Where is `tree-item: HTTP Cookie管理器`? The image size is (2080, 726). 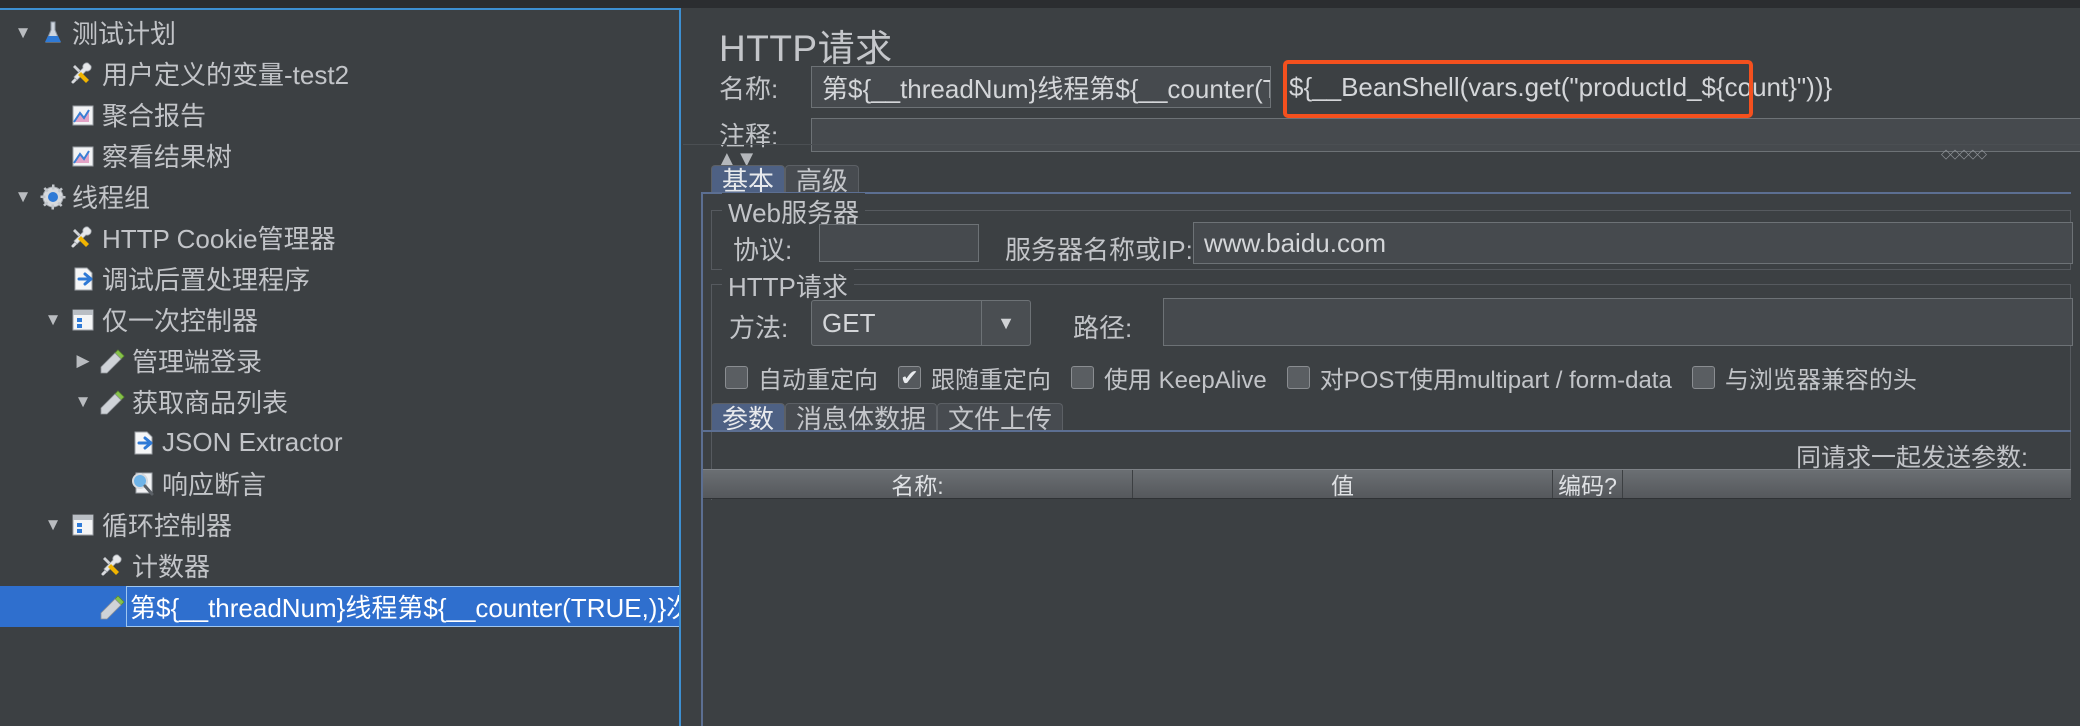
tree-item: HTTP Cookie管理器 is located at coordinates (339, 237).